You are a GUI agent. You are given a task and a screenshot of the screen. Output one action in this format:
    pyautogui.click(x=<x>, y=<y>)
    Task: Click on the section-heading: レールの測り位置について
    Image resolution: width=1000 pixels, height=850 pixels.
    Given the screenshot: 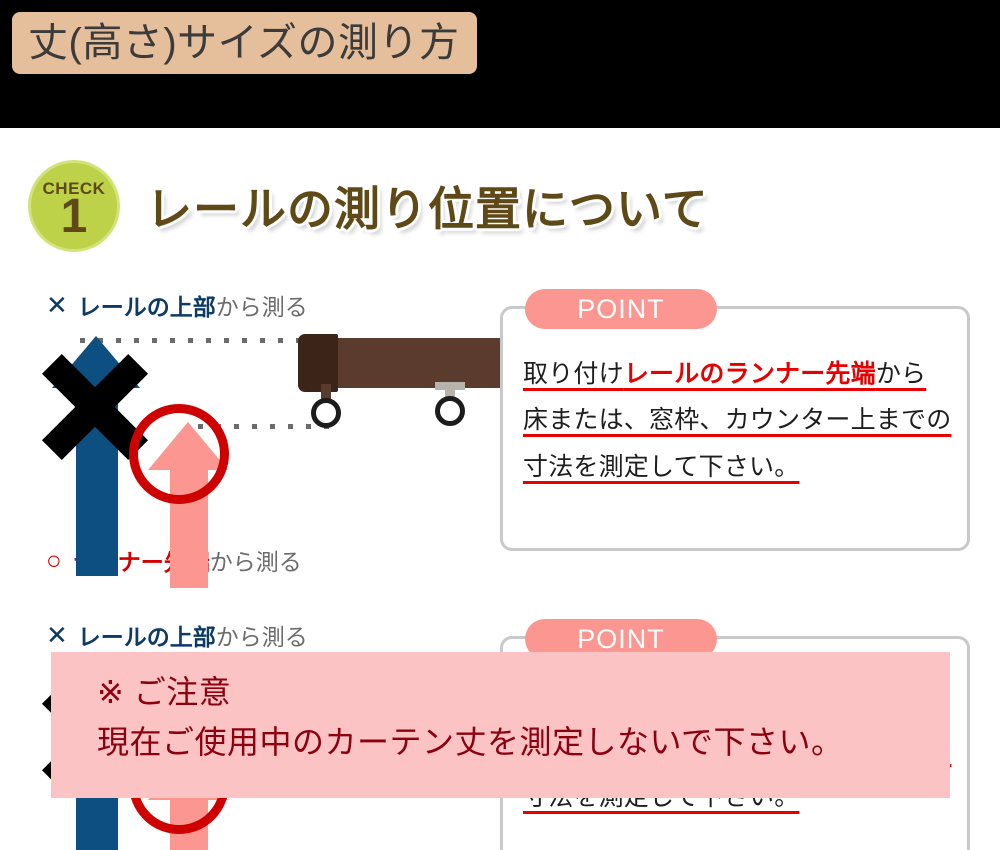 What is the action you would take?
    pyautogui.click(x=427, y=209)
    